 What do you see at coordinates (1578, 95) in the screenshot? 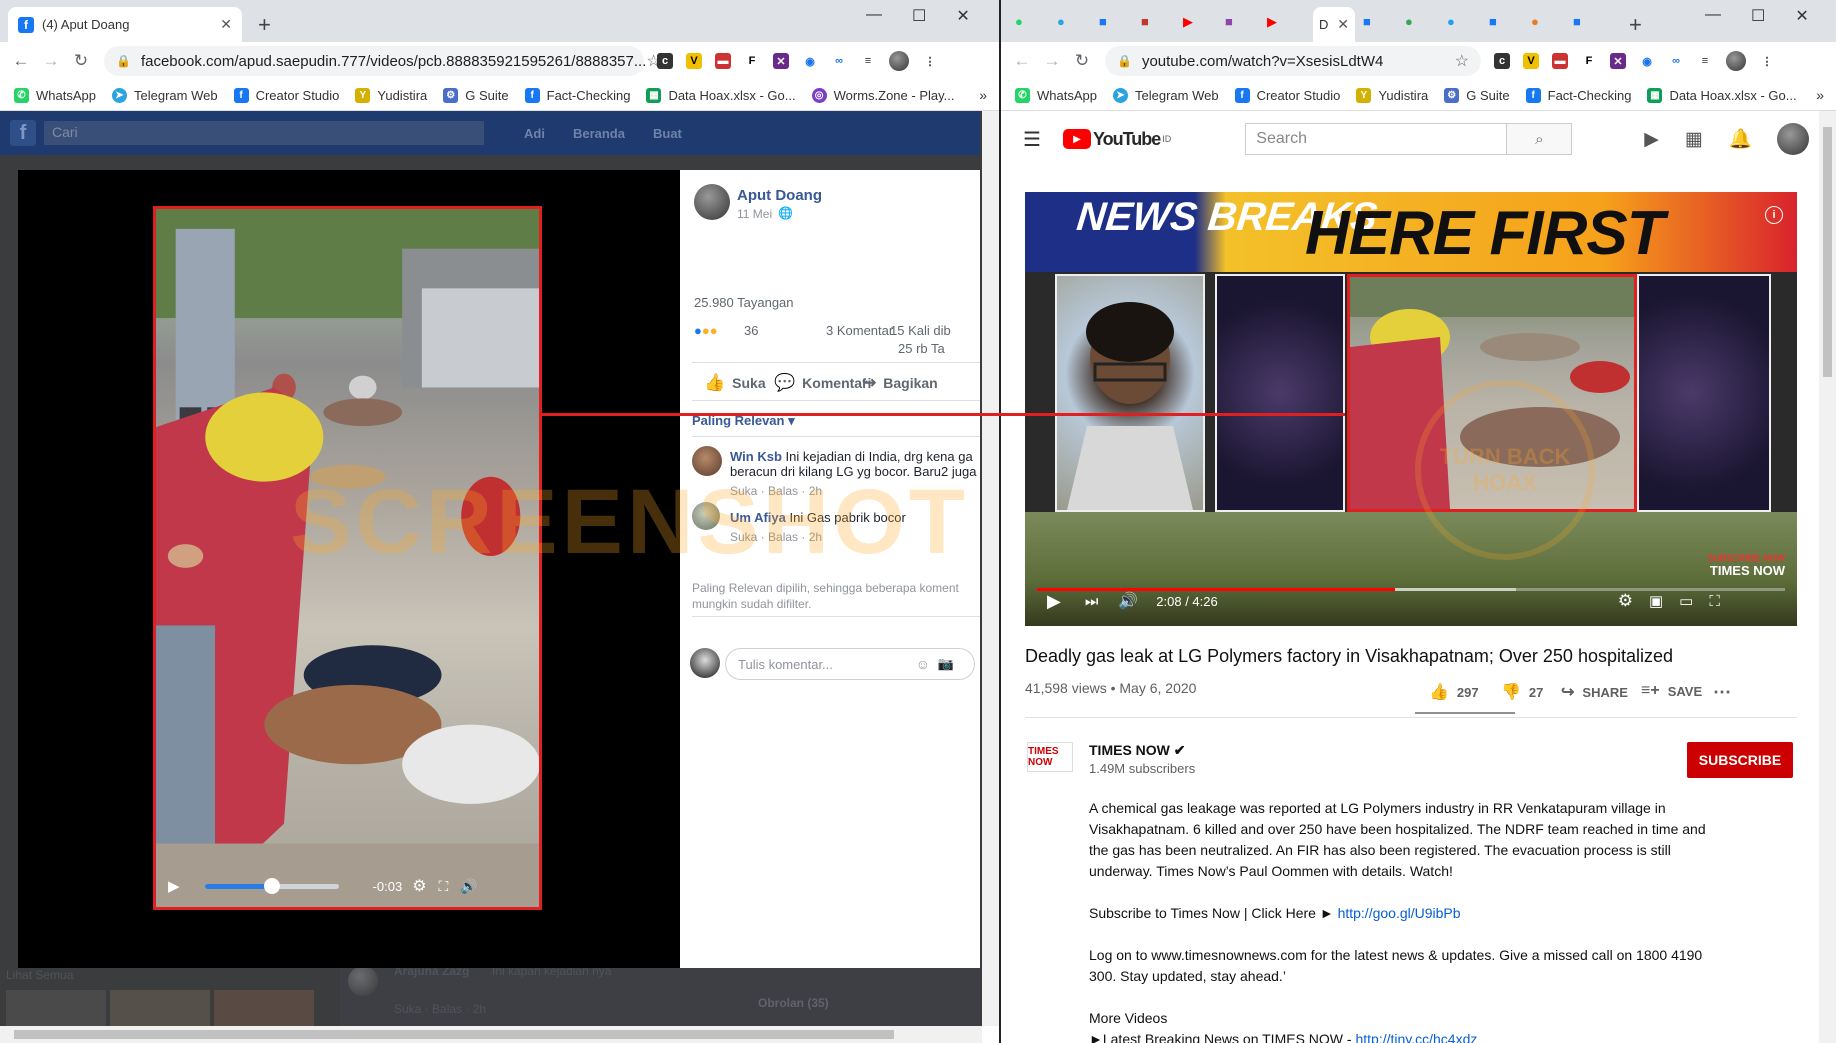
I see `bookmark-fact-checking: f Fact-Checking` at bounding box center [1578, 95].